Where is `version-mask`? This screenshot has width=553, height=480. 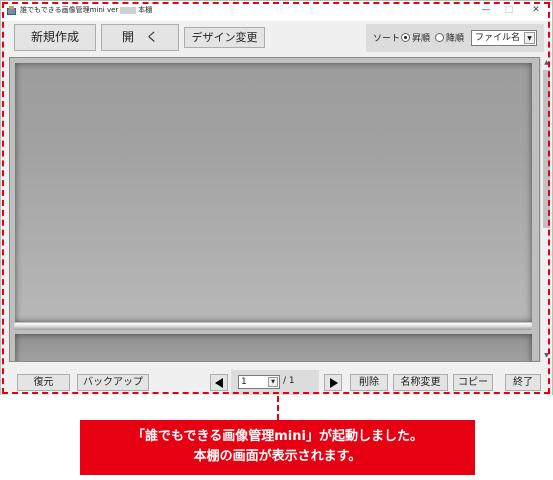 version-mask is located at coordinates (128, 10).